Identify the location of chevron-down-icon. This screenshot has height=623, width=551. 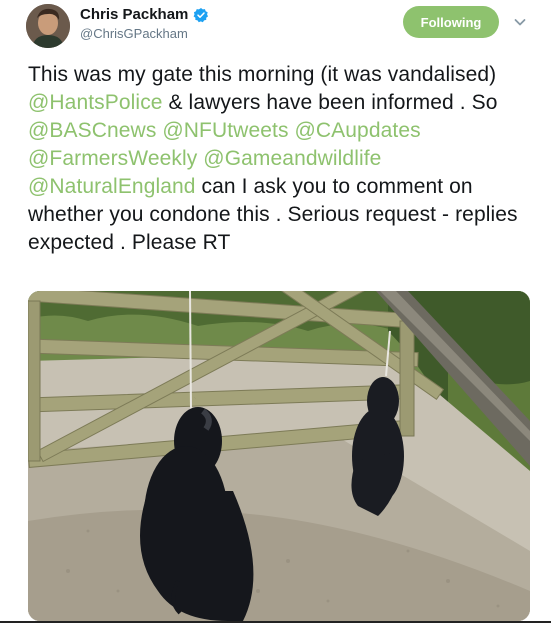
(520, 22).